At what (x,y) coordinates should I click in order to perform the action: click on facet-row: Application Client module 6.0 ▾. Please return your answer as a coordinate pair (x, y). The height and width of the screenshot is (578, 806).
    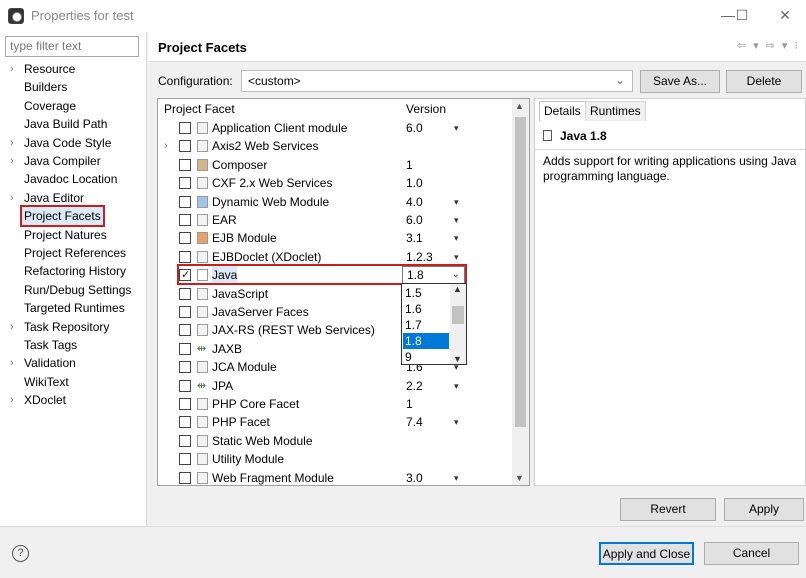
    Looking at the image, I should click on (336, 128).